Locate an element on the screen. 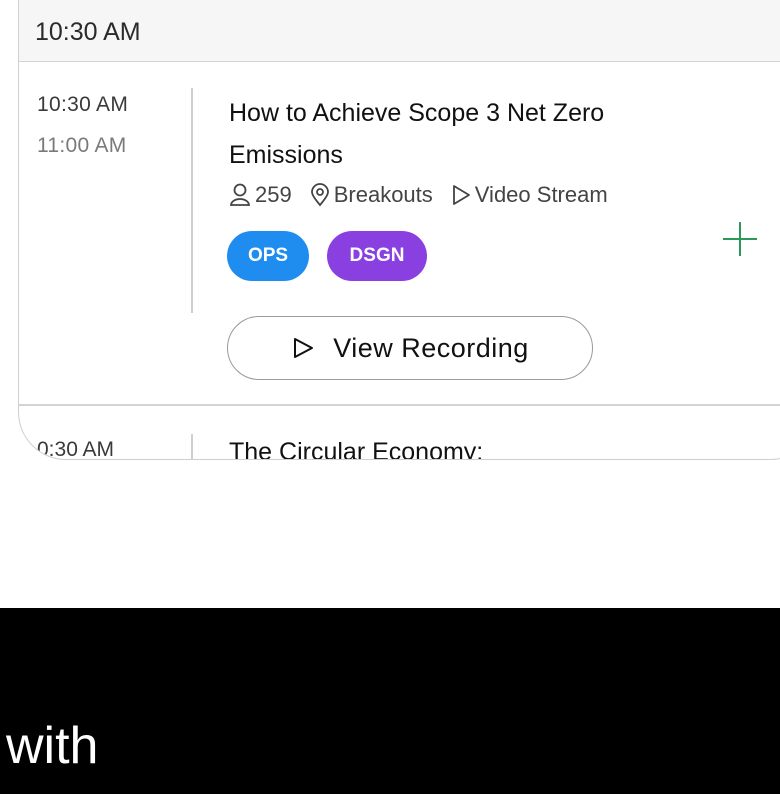  session-stream: Video Stream is located at coordinates (529, 195).